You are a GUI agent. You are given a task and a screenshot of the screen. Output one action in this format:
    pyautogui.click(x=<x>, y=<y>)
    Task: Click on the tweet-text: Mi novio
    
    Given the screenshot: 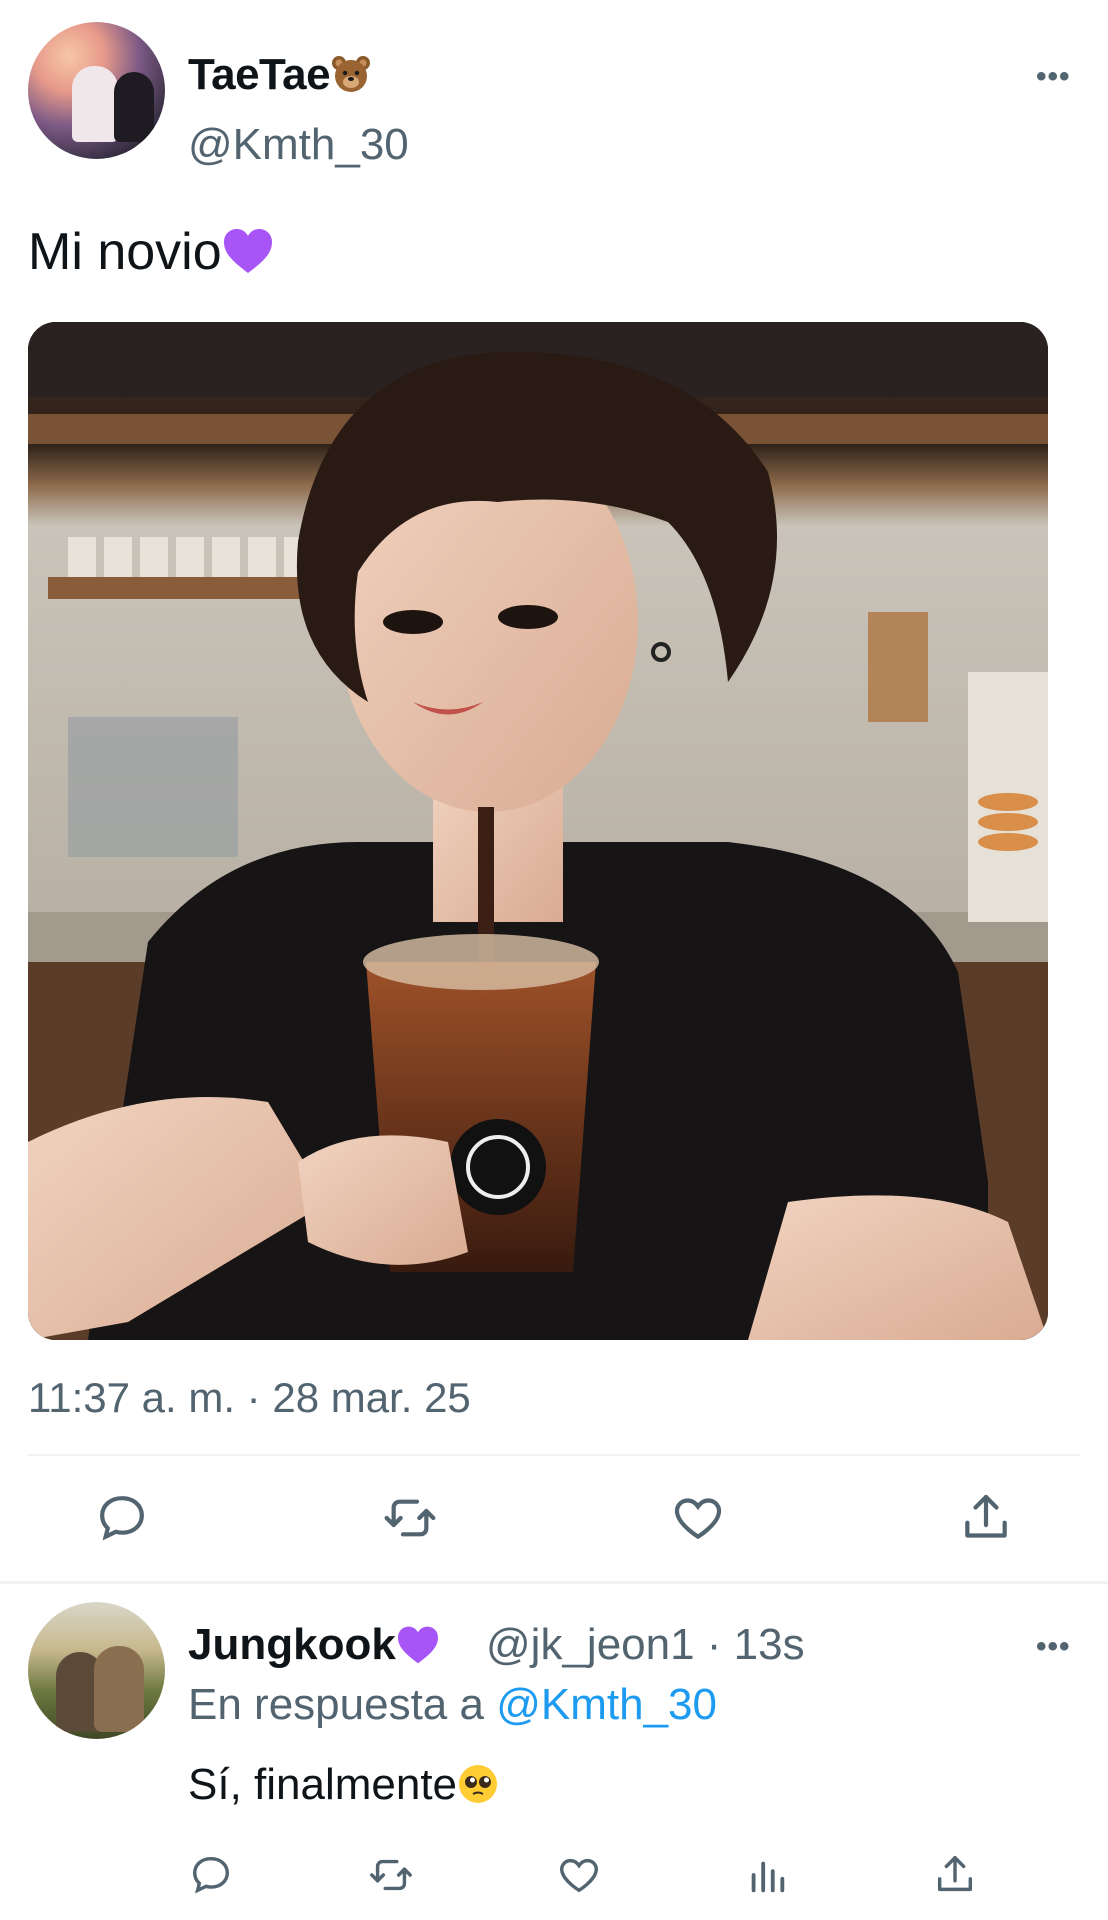 What is the action you would take?
    pyautogui.click(x=151, y=255)
    